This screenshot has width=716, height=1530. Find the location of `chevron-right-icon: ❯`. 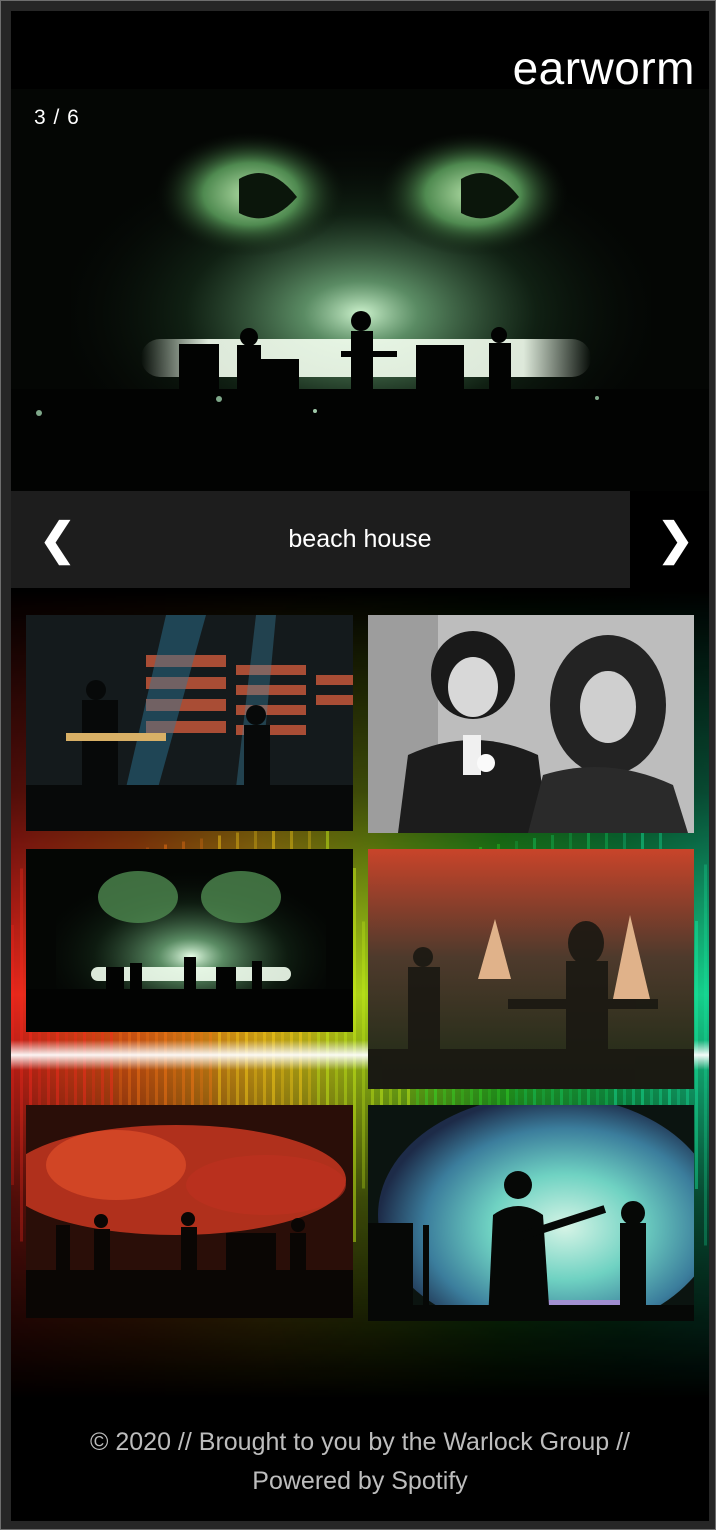

chevron-right-icon: ❯ is located at coordinates (675, 539).